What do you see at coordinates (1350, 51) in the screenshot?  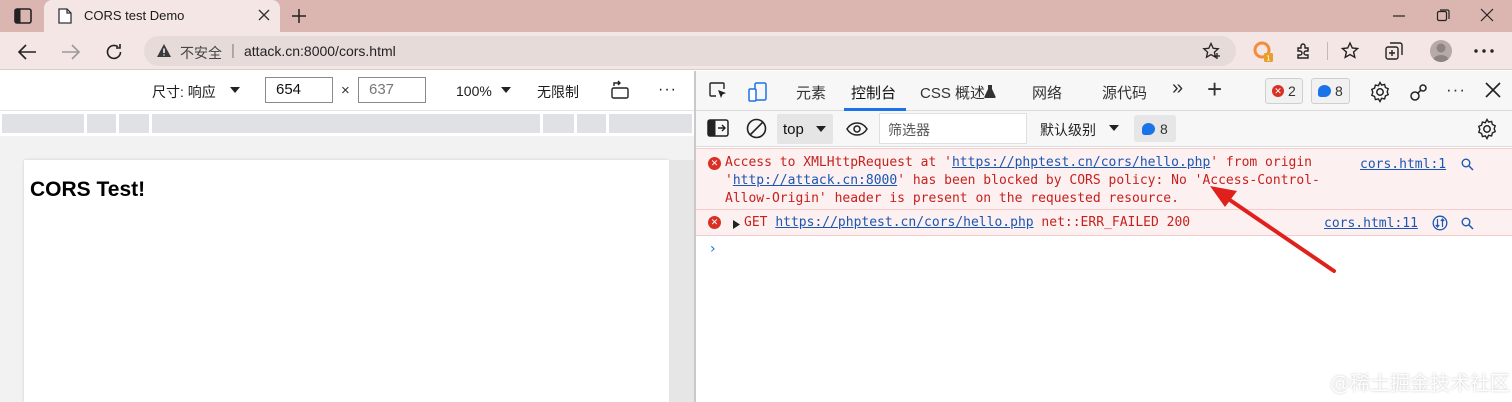 I see `favorites-icon` at bounding box center [1350, 51].